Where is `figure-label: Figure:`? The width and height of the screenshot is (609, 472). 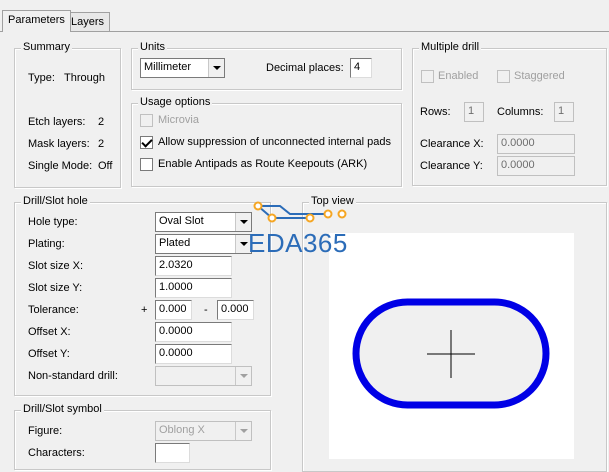
figure-label: Figure: is located at coordinates (45, 431).